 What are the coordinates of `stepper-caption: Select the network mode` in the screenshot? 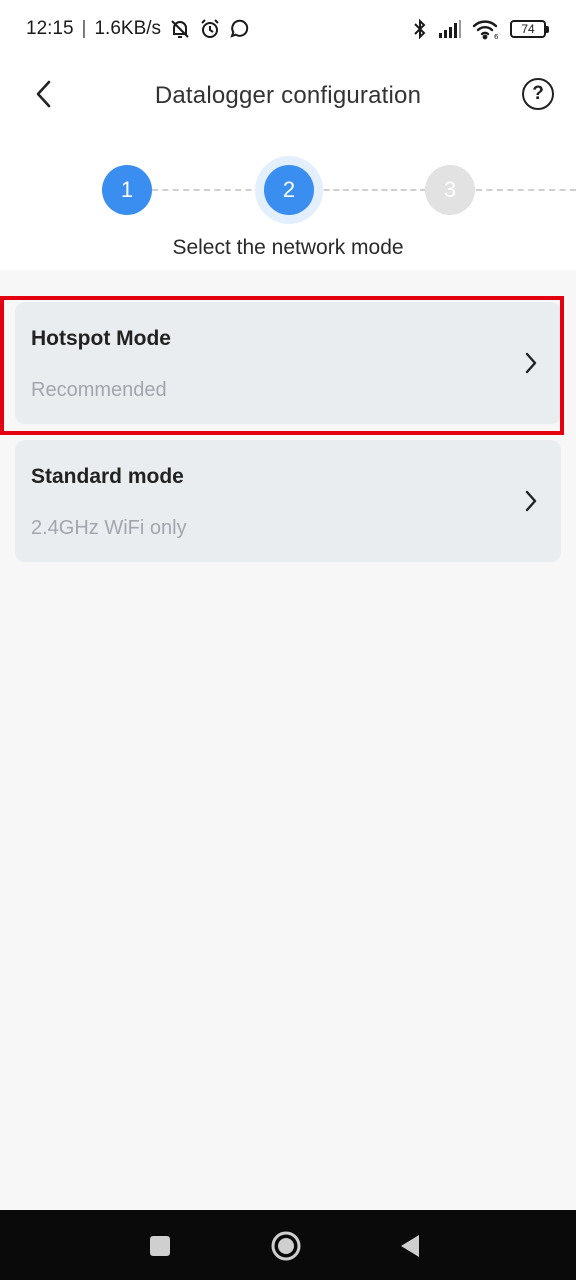 It's located at (288, 247).